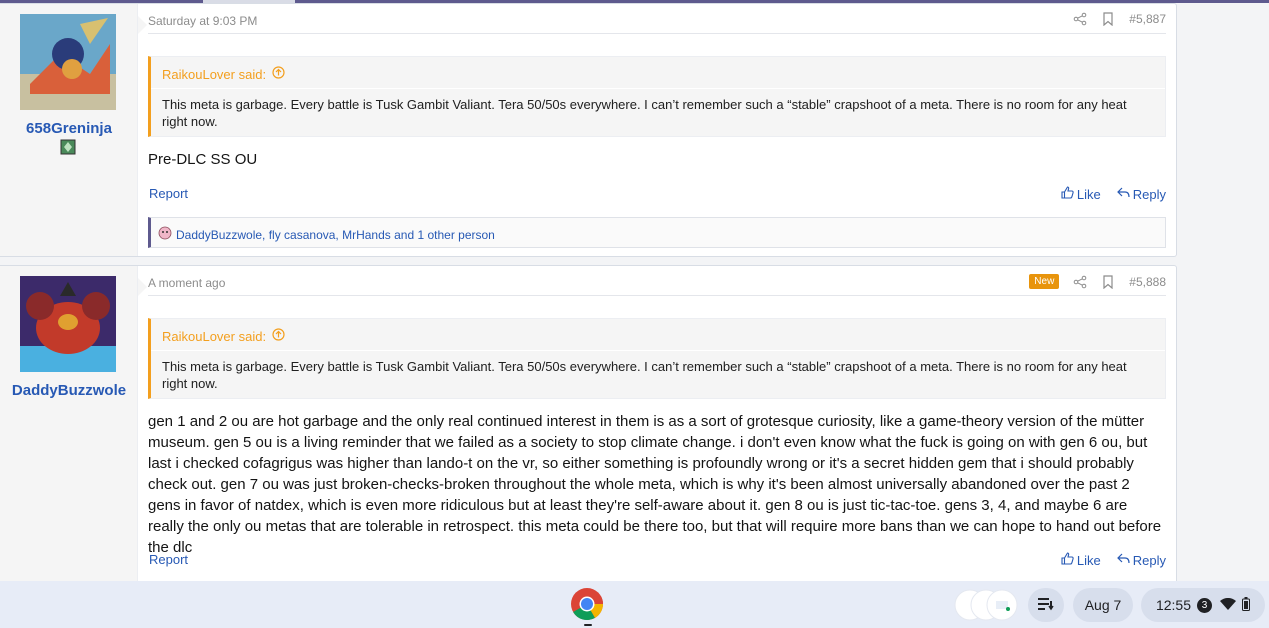 Image resolution: width=1269 pixels, height=628 pixels. What do you see at coordinates (1044, 281) in the screenshot?
I see `new-badge: New` at bounding box center [1044, 281].